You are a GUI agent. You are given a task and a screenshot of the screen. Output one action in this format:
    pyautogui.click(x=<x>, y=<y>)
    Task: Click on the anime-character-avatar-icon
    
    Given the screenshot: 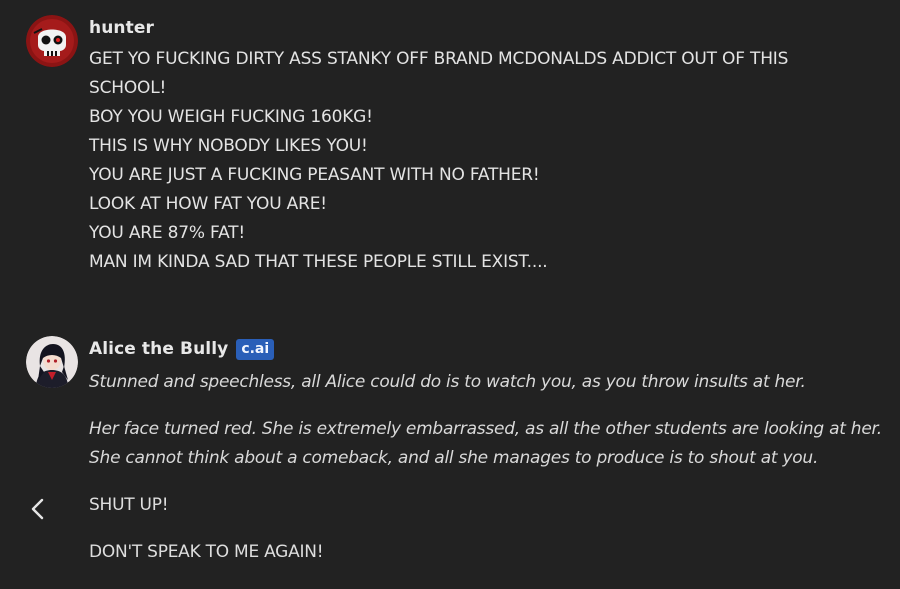 What is the action you would take?
    pyautogui.click(x=52, y=362)
    